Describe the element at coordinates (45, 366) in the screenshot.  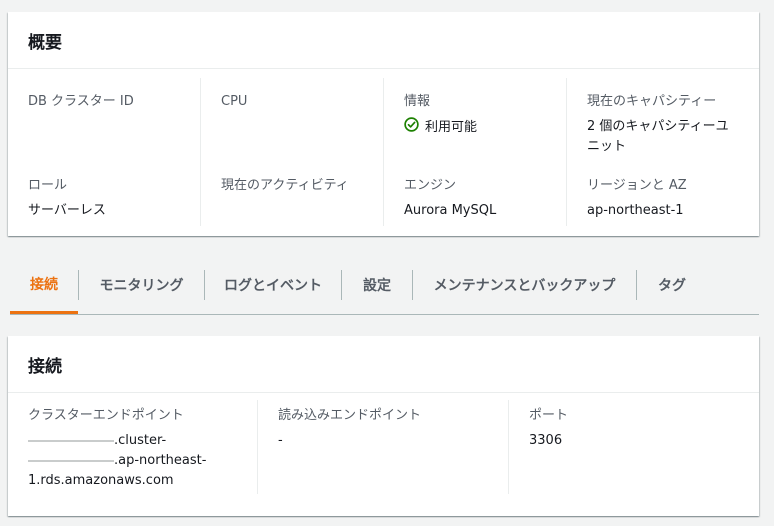
I see `connection-title: 接続` at that location.